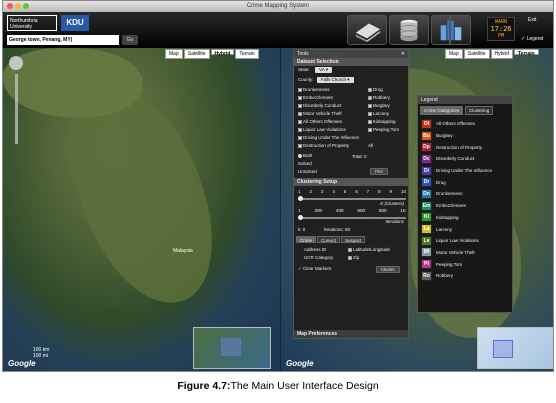  Describe the element at coordinates (426, 264) in the screenshot. I see `legend-badge: Pt` at that location.